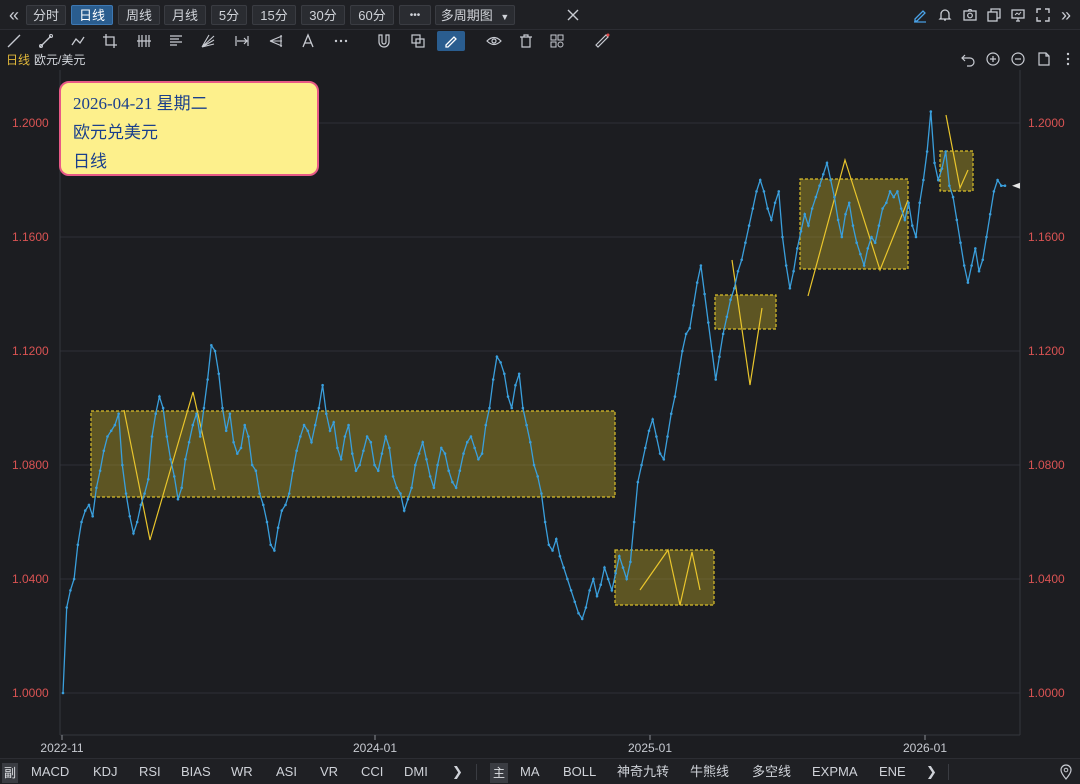 Image resolution: width=1080 pixels, height=784 pixels. I want to click on collapse-left-icon: «, so click(14, 15).